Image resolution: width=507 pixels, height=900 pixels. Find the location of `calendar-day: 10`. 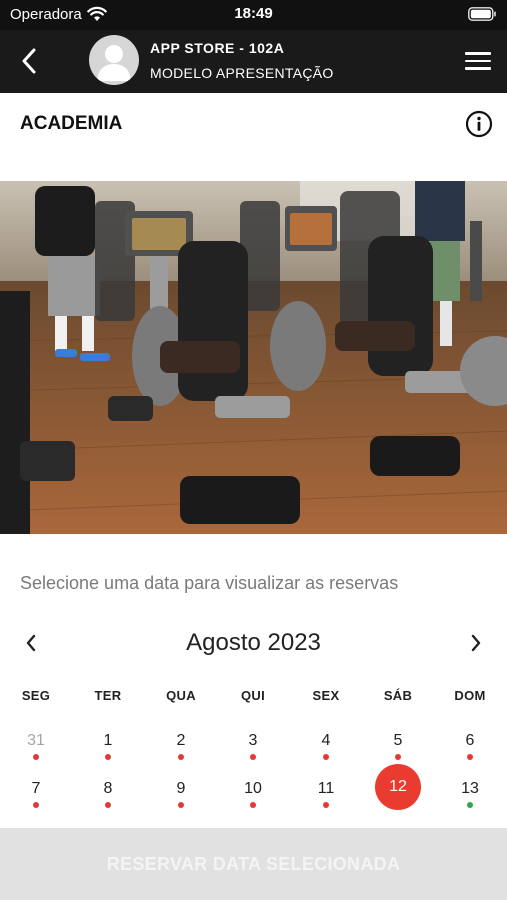

calendar-day: 10 is located at coordinates (253, 805).